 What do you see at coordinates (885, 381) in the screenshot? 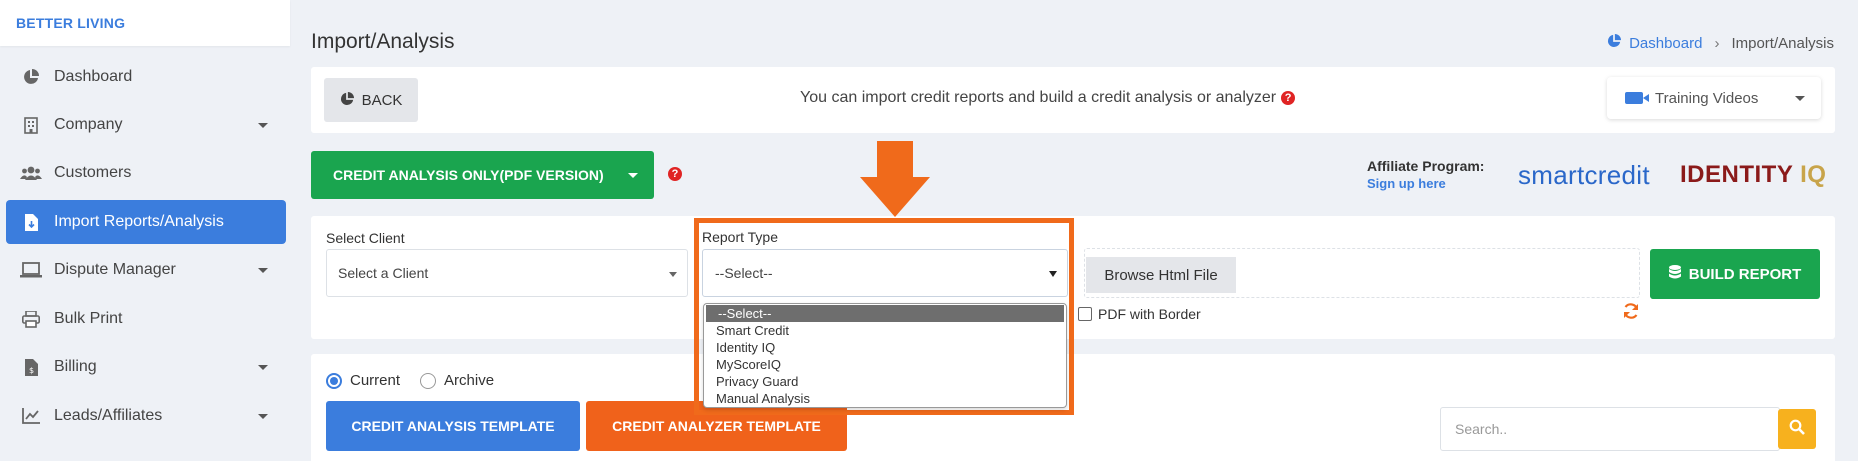
I see `report-type-option: Privacy Guard` at bounding box center [885, 381].